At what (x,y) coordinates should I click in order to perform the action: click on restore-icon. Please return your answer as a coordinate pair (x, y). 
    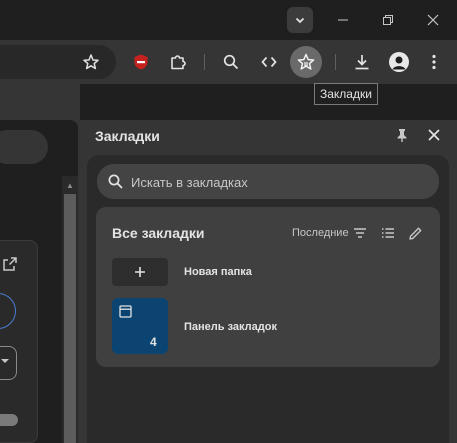
    Looking at the image, I should click on (388, 20).